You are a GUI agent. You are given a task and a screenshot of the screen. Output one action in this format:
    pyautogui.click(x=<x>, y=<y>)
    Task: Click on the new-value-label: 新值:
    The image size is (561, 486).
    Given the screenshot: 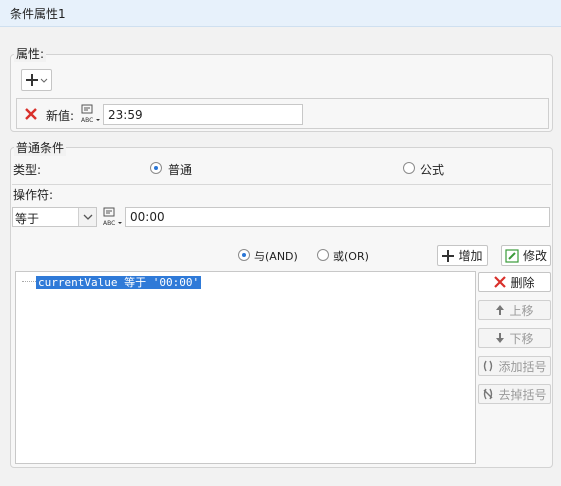 What is the action you would take?
    pyautogui.click(x=60, y=116)
    